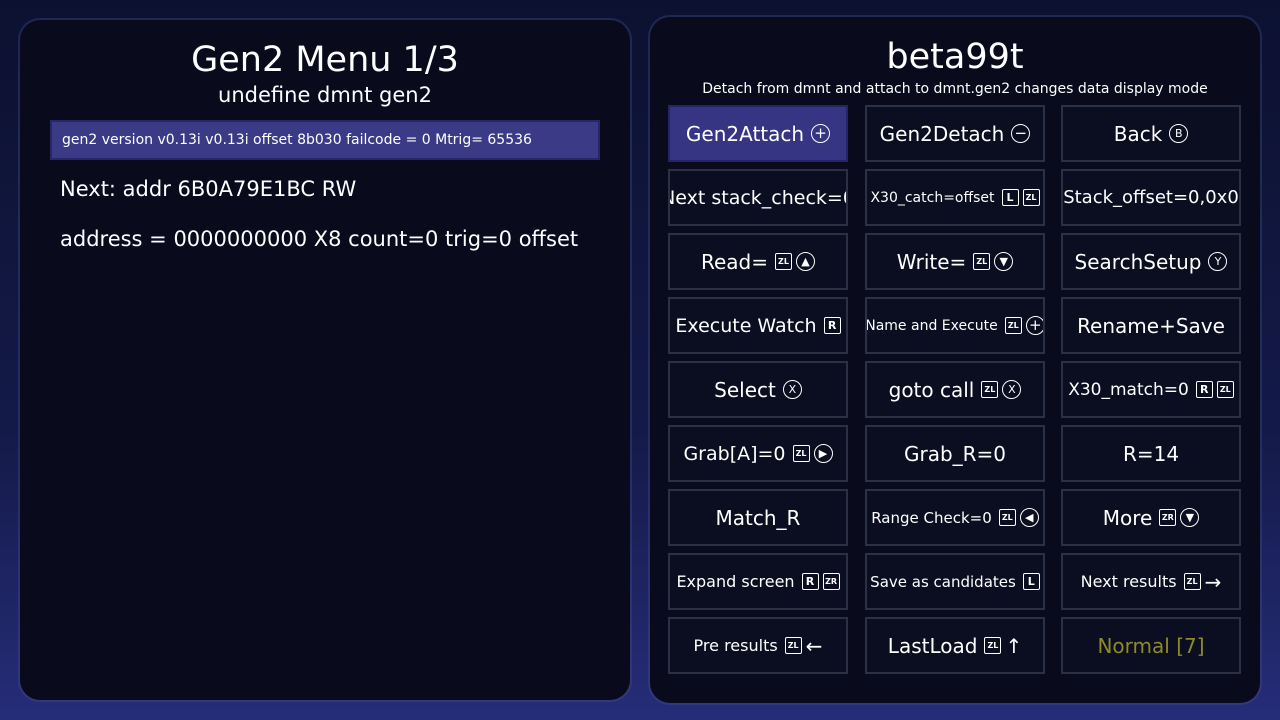 Image resolution: width=1280 pixels, height=720 pixels. I want to click on next-stack-check-0-button: Next stack_check=0, so click(758, 197).